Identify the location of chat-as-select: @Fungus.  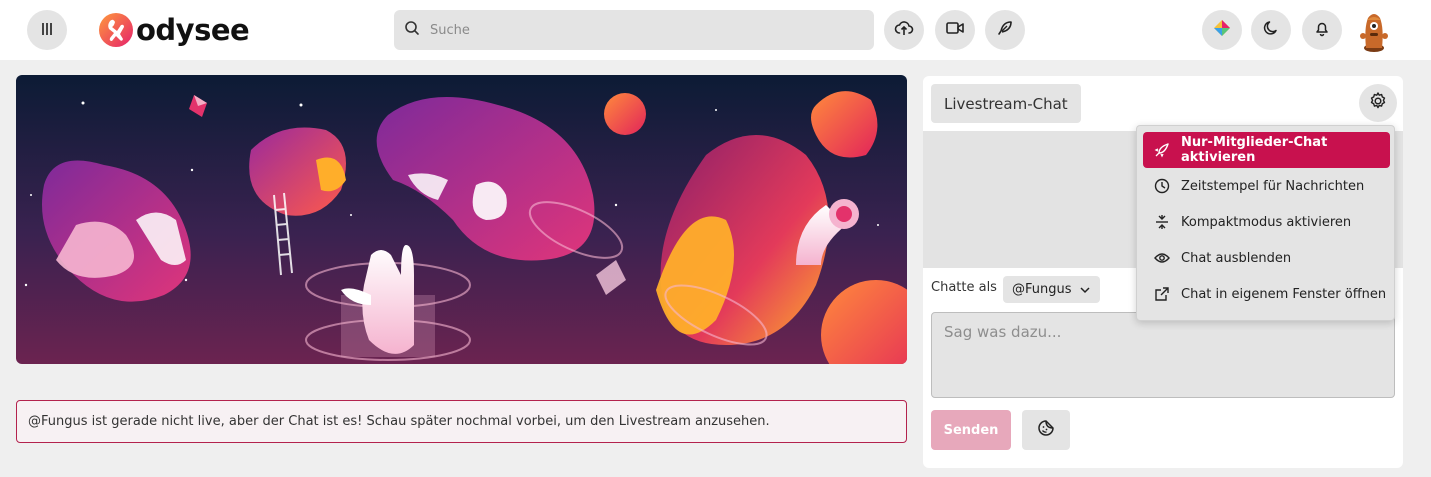
(1051, 289).